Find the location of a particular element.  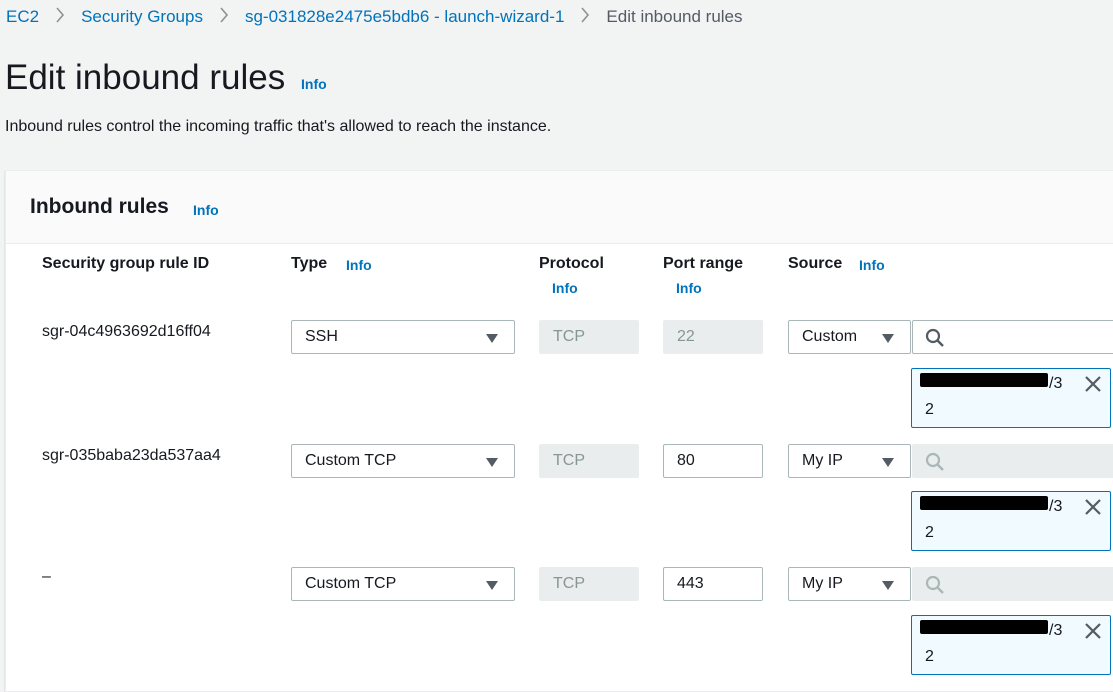

page-title: Edit inbound rules is located at coordinates (145, 77).